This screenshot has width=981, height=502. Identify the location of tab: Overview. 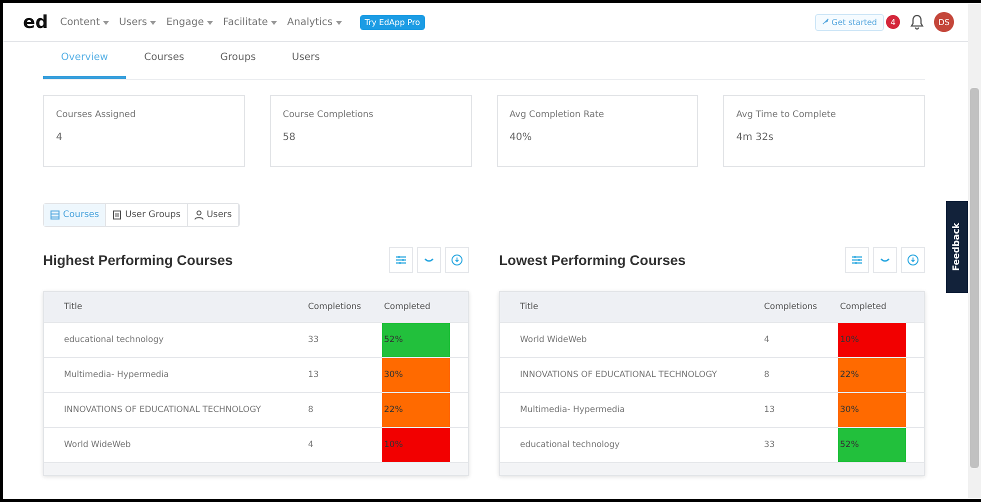
(84, 60).